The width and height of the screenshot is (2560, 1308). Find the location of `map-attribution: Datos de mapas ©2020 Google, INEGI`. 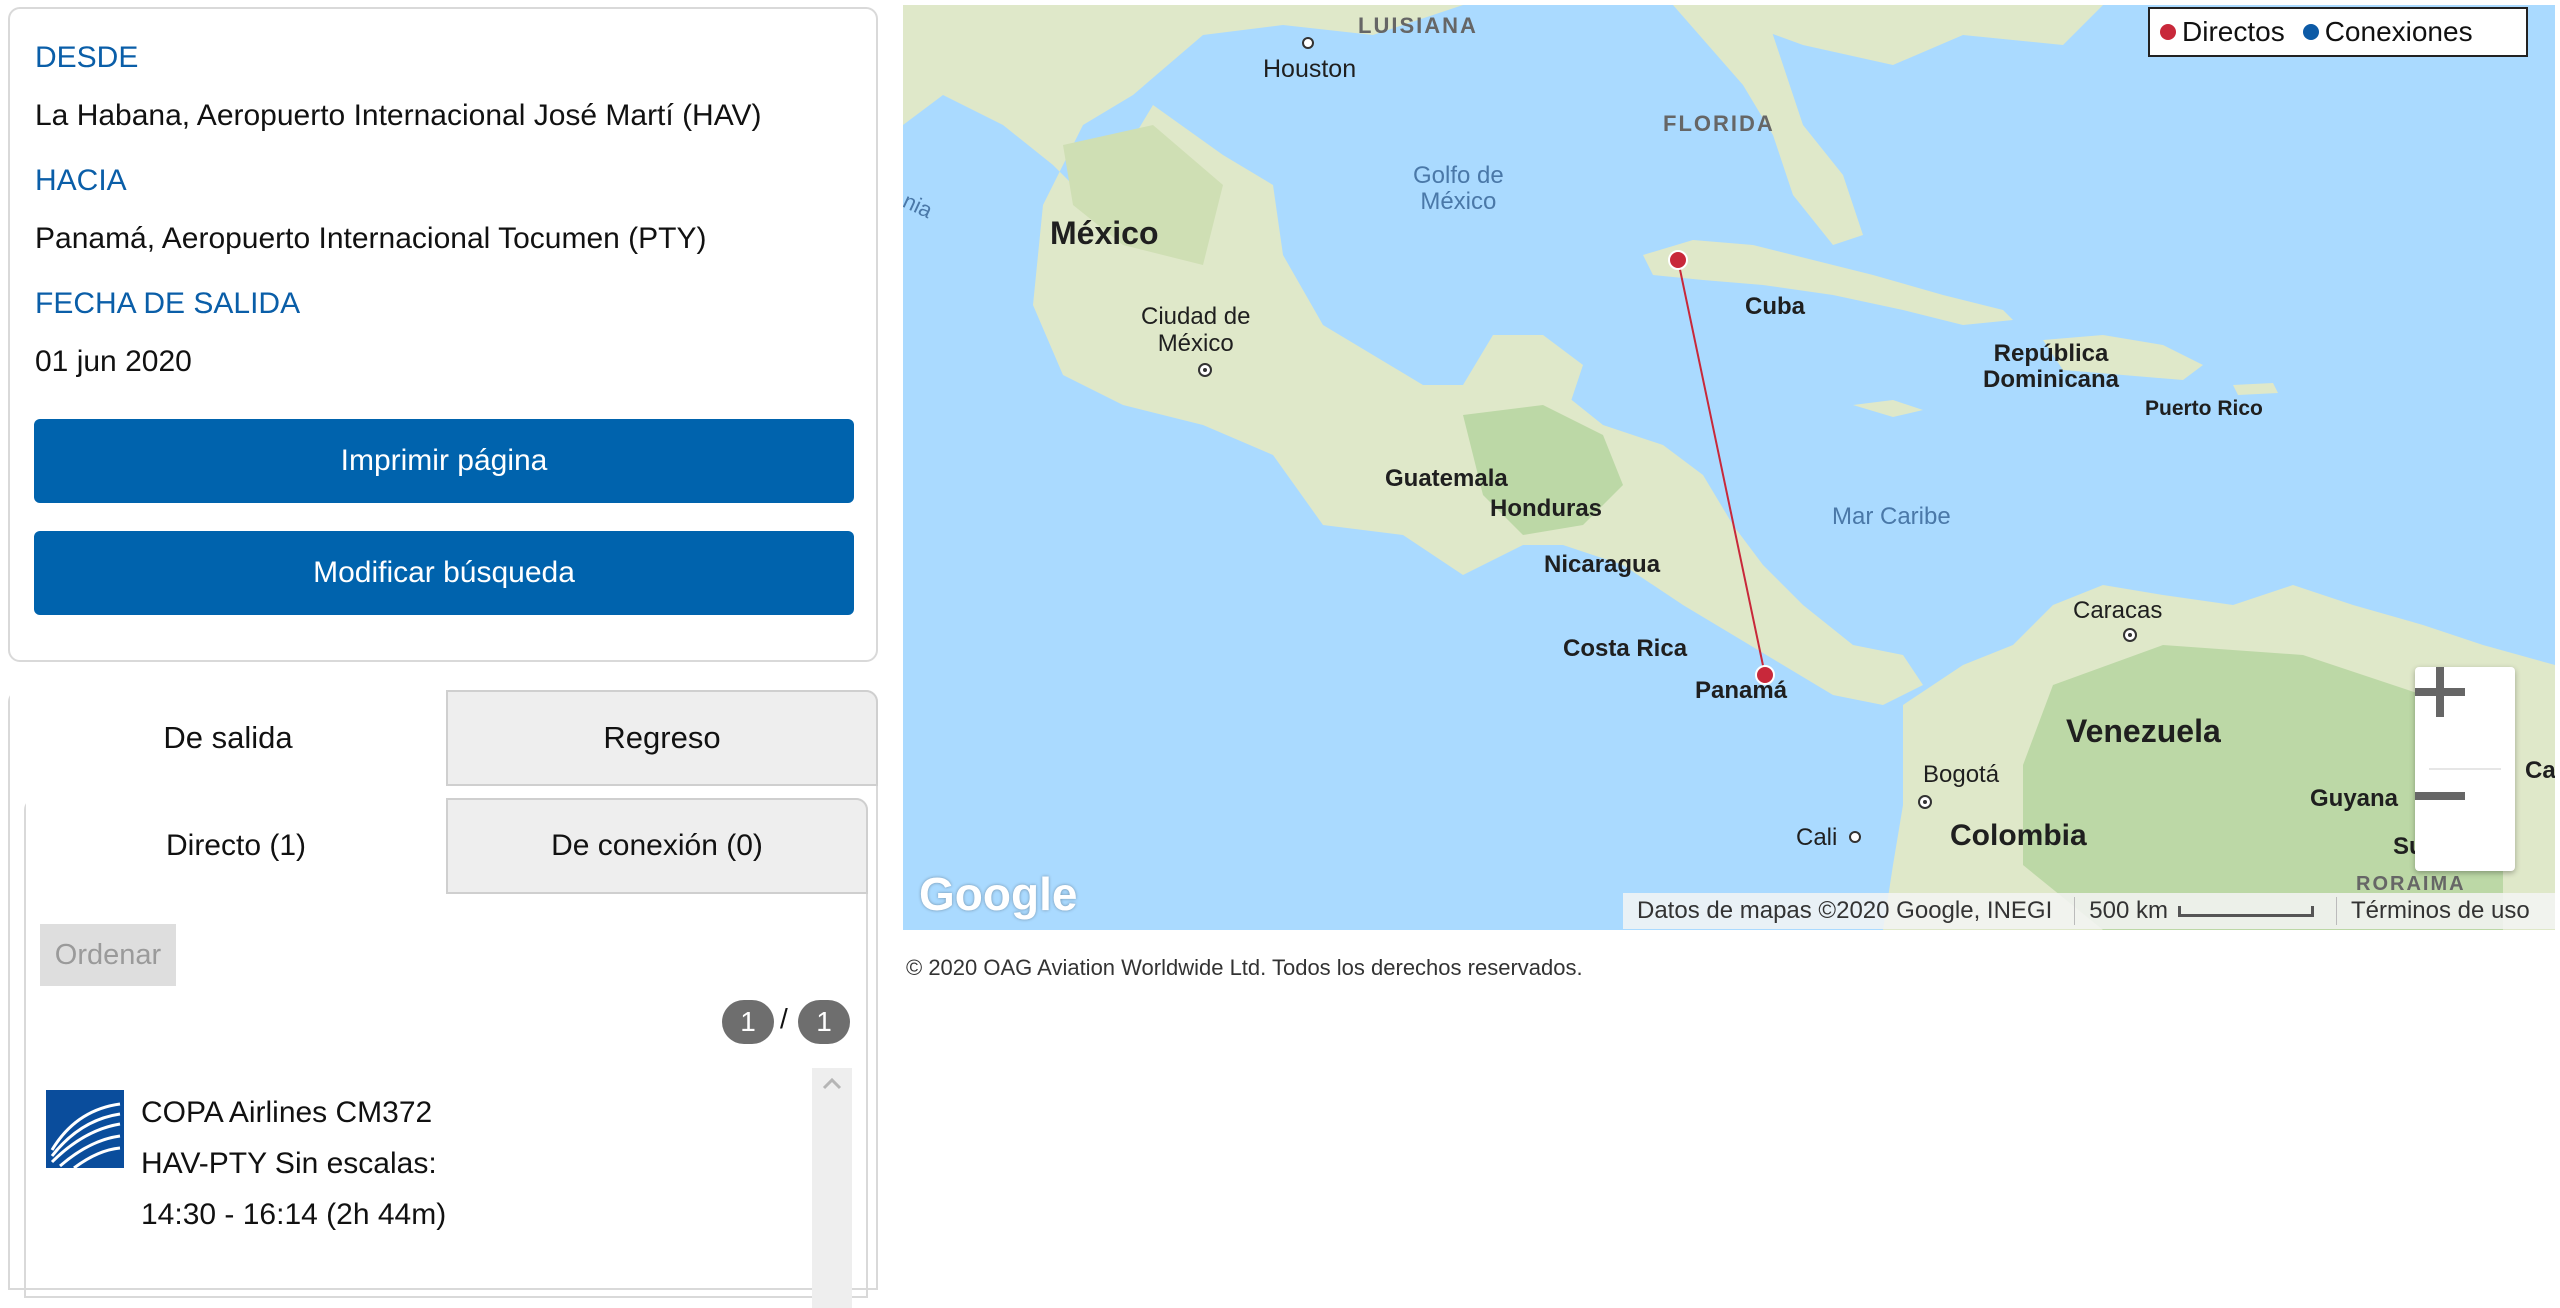

map-attribution: Datos de mapas ©2020 Google, INEGI is located at coordinates (1845, 910).